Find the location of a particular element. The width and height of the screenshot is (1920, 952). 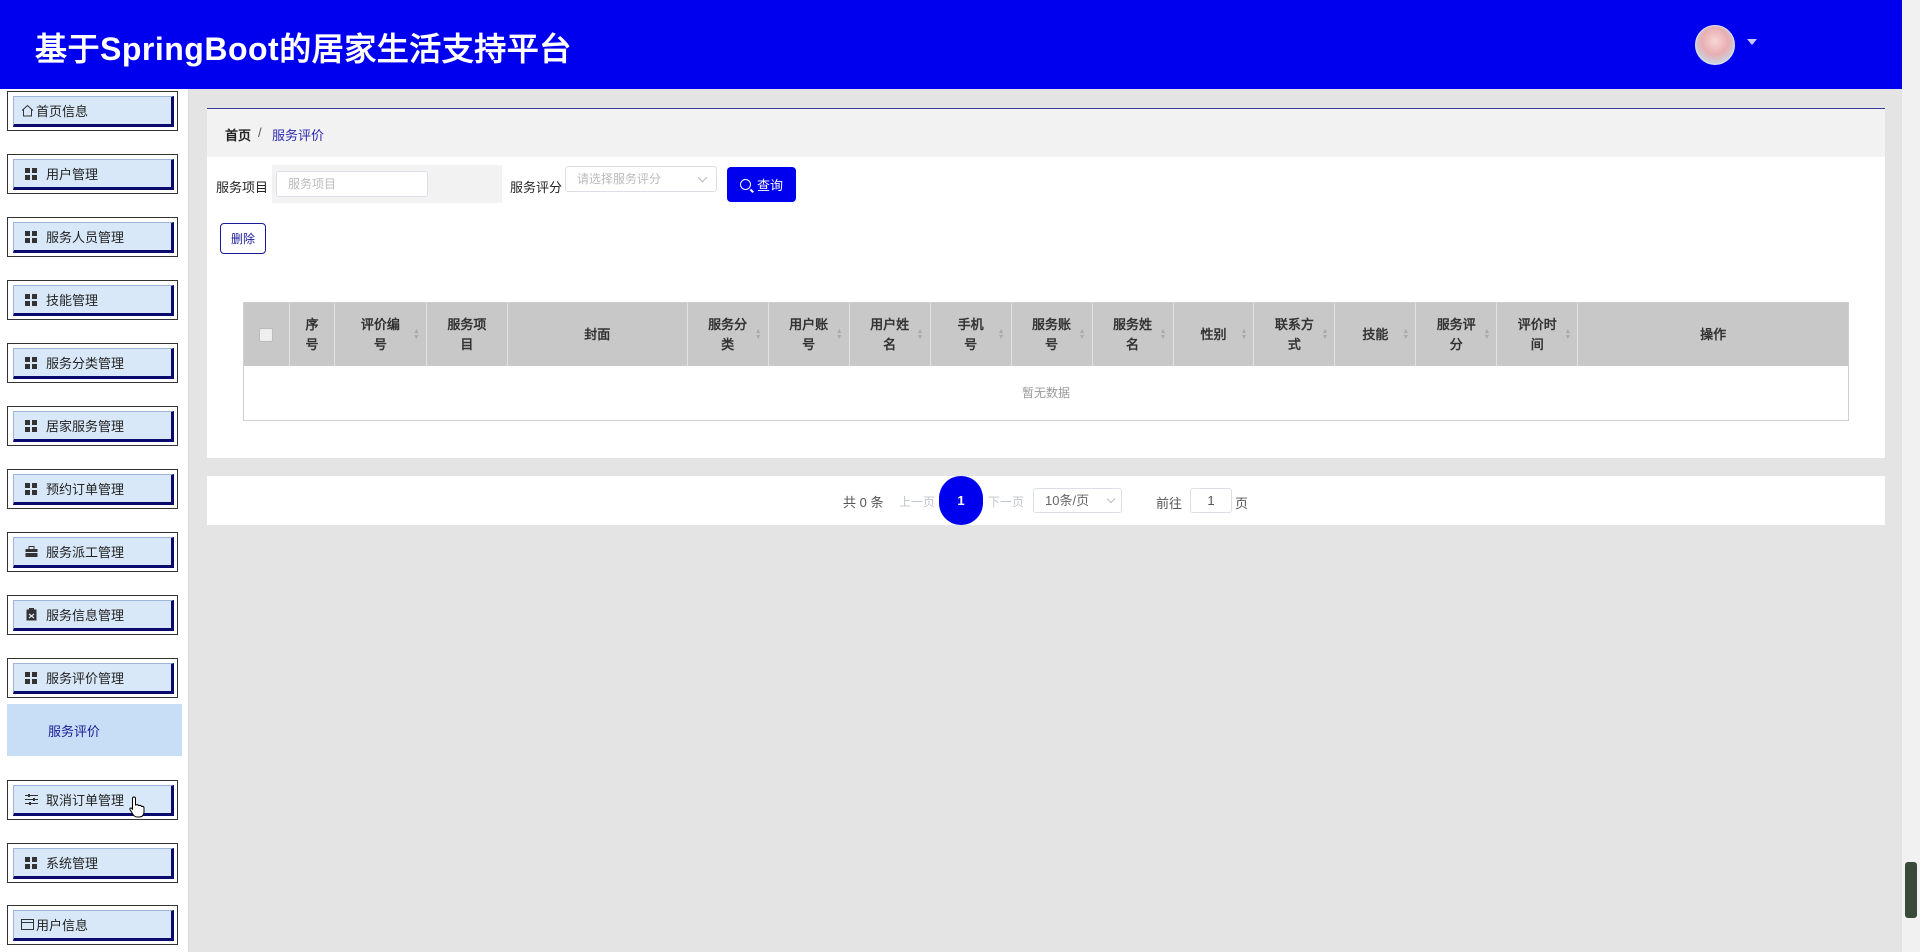

sidebar-item-label: 取消订单管理 is located at coordinates (85, 800).